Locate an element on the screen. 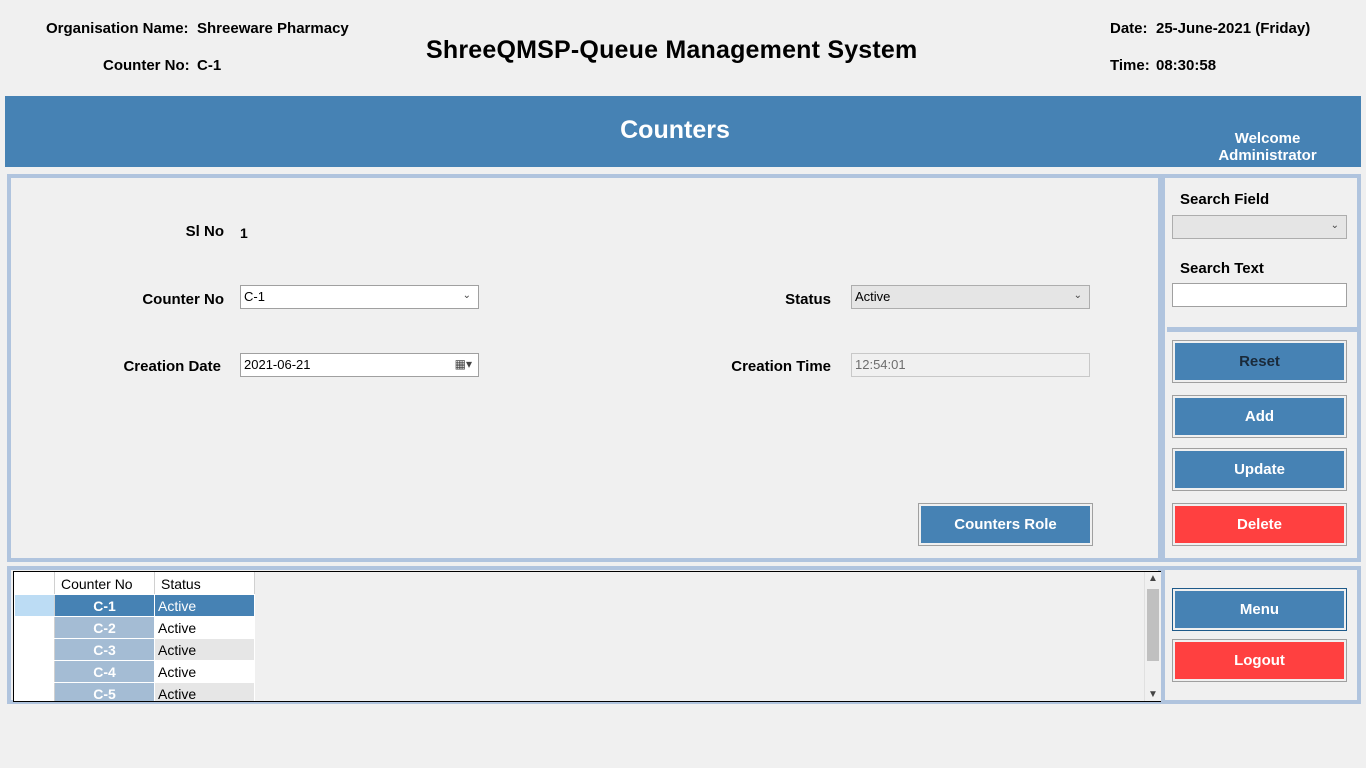  menu-label: Menu is located at coordinates (1259, 609).